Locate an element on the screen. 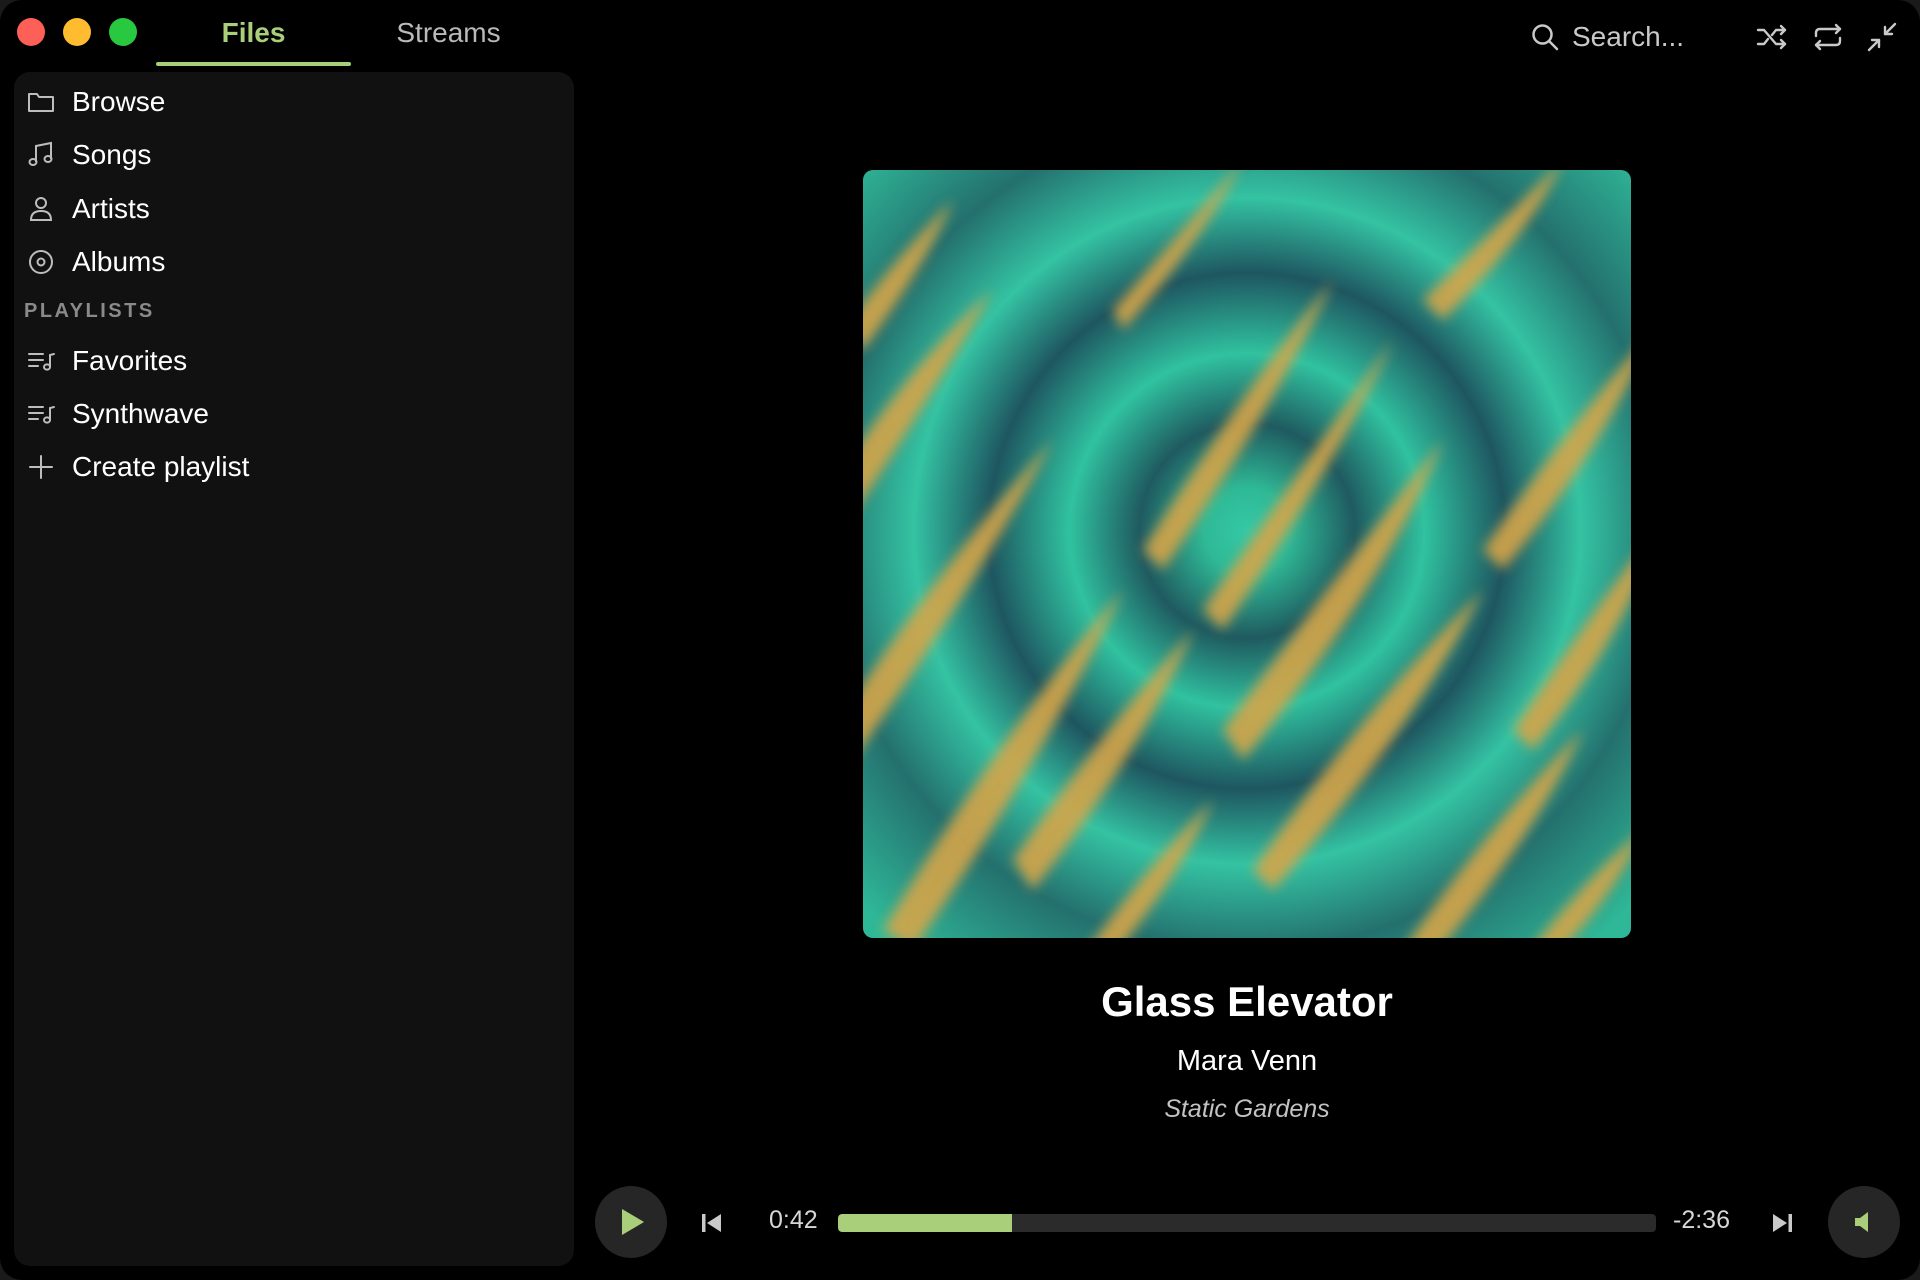 The image size is (1920, 1280). create-playlist-label: Create playlist is located at coordinates (161, 466).